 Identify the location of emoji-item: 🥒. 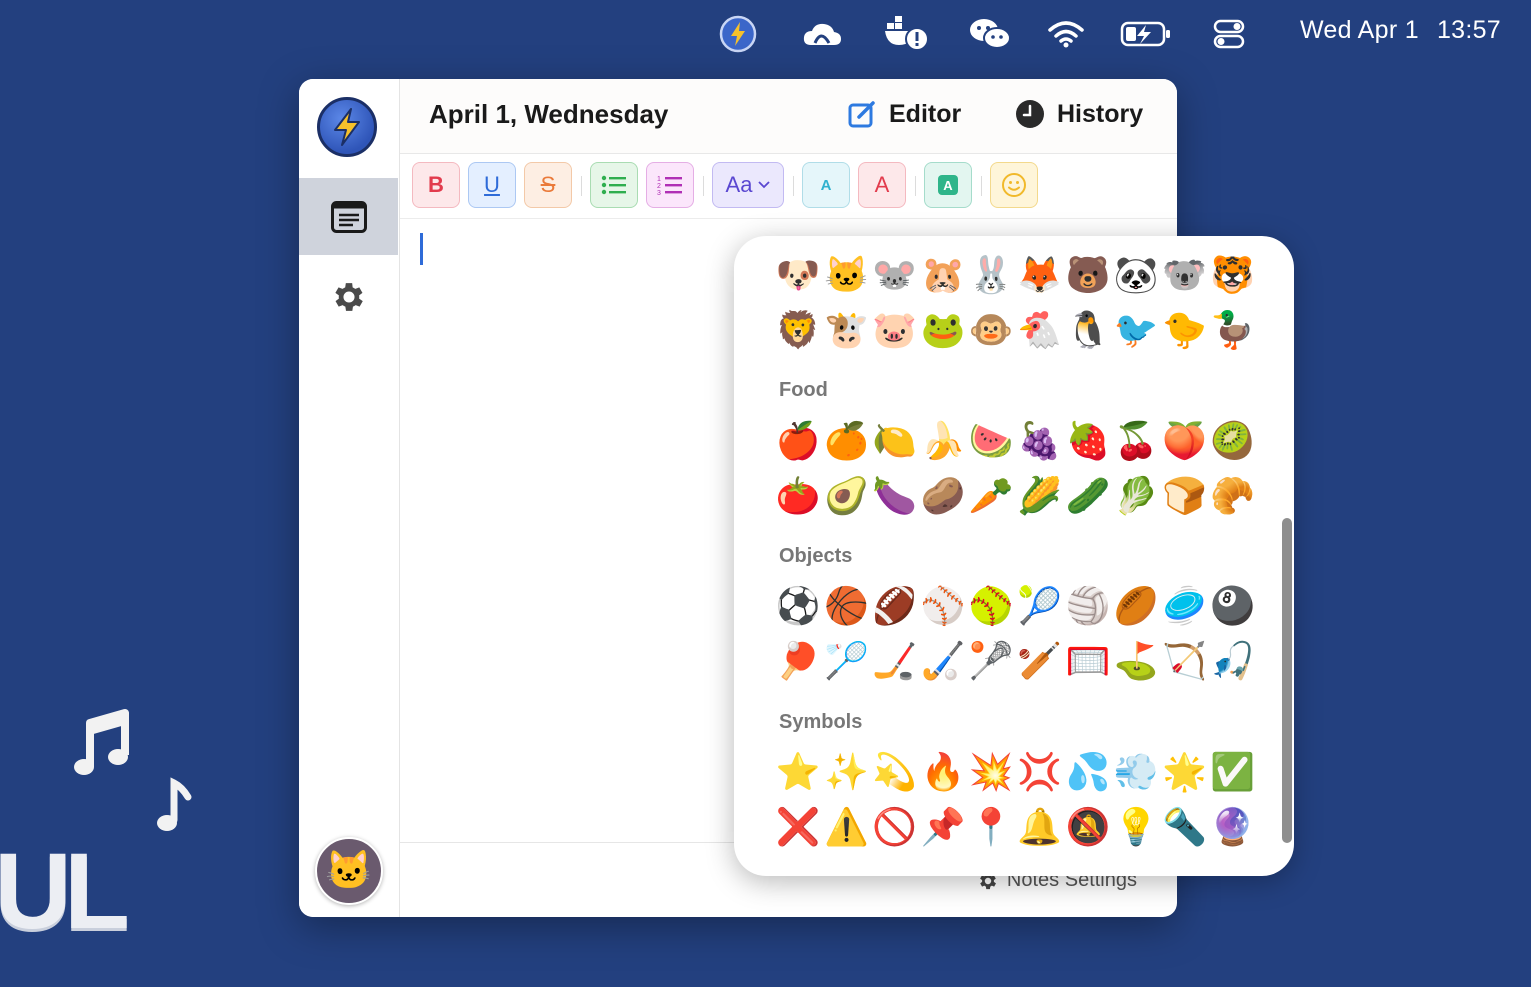
(1088, 496).